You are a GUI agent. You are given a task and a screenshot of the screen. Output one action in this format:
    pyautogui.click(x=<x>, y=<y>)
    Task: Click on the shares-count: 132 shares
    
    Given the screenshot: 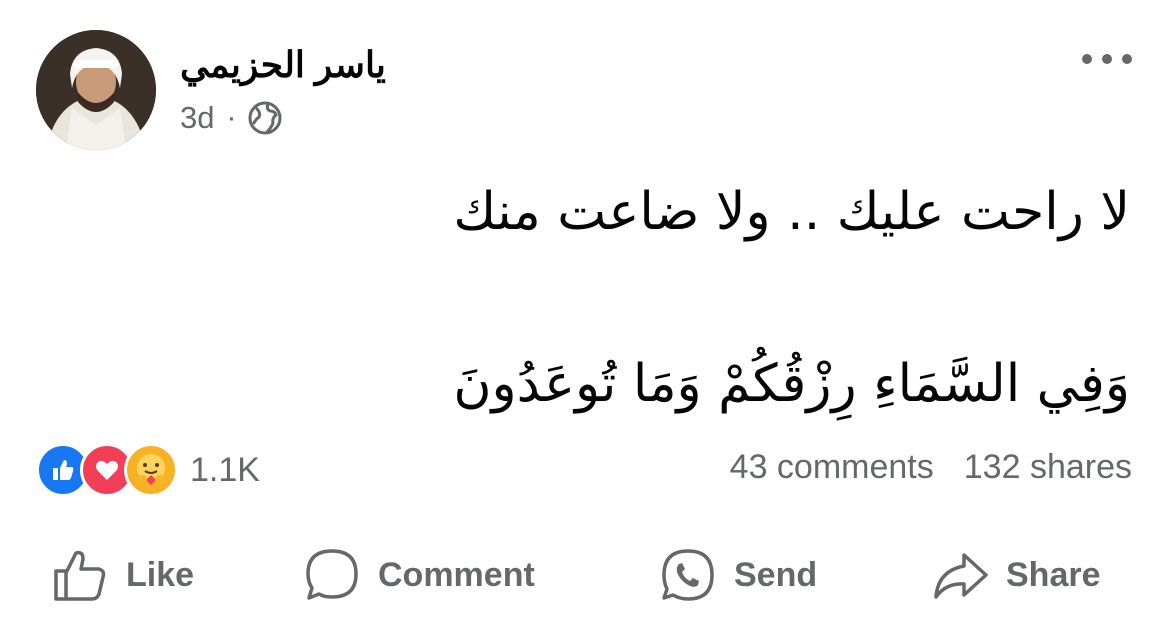 What is the action you would take?
    pyautogui.click(x=1048, y=467)
    